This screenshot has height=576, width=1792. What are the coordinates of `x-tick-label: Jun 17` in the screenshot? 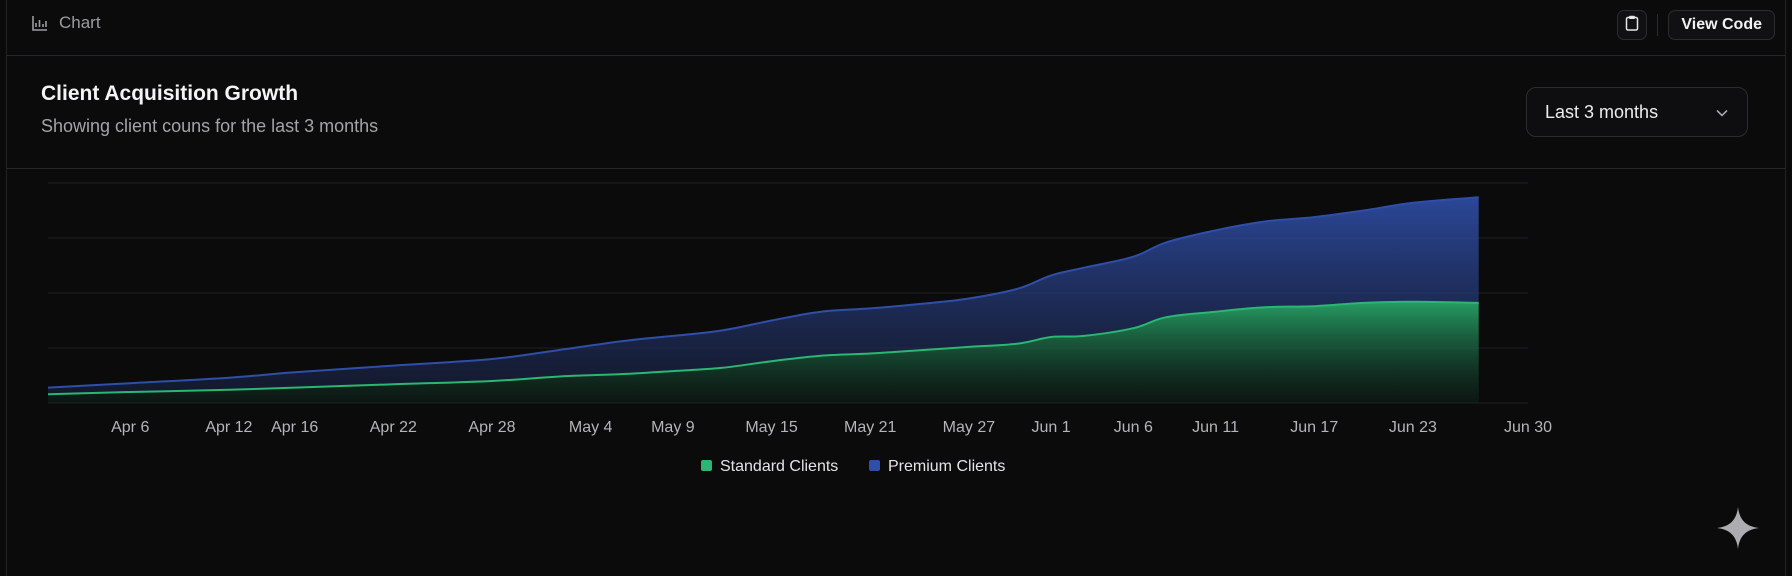 It's located at (1314, 427).